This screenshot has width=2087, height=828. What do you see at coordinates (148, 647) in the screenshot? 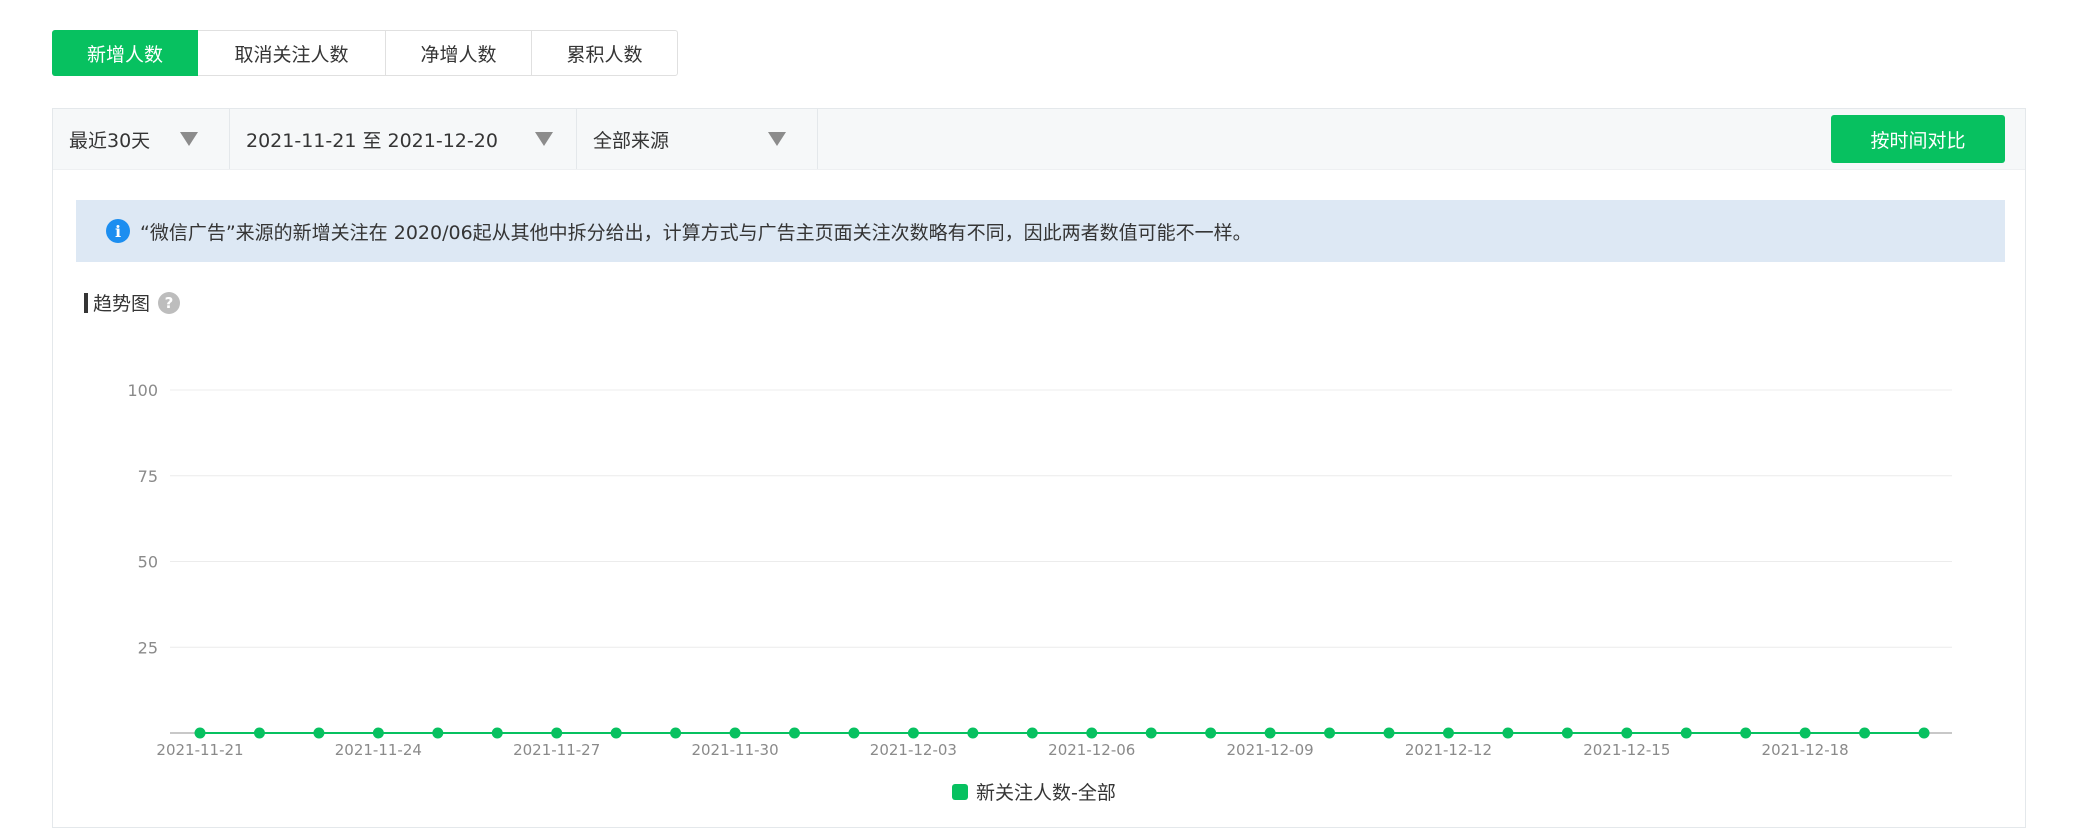
I see `y-tick-label: 25` at bounding box center [148, 647].